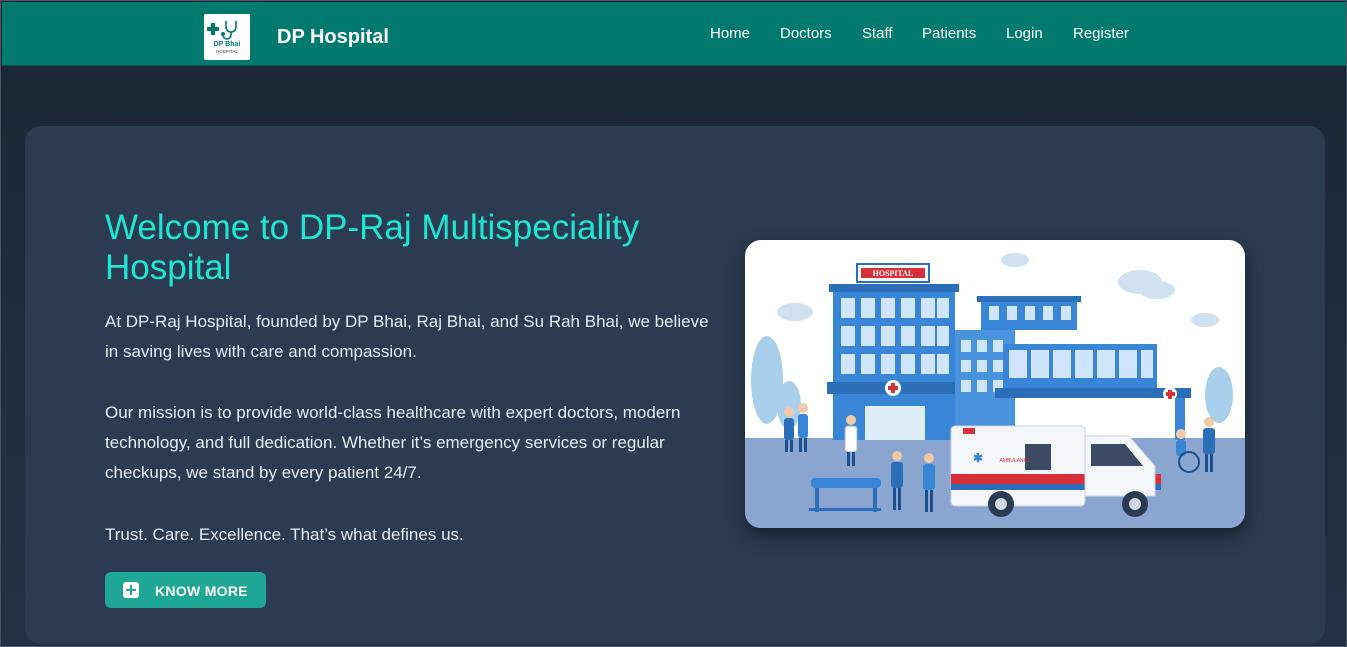  I want to click on stethoscope-cross-icon: DP Bhai HOSPITAL, so click(224, 37).